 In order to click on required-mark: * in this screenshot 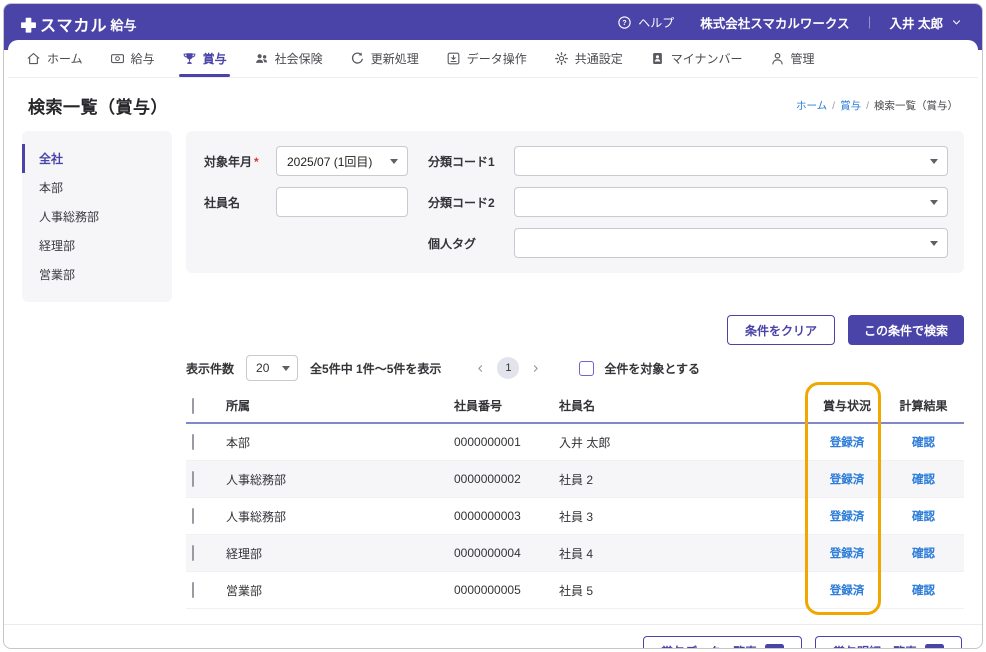, I will do `click(256, 161)`.